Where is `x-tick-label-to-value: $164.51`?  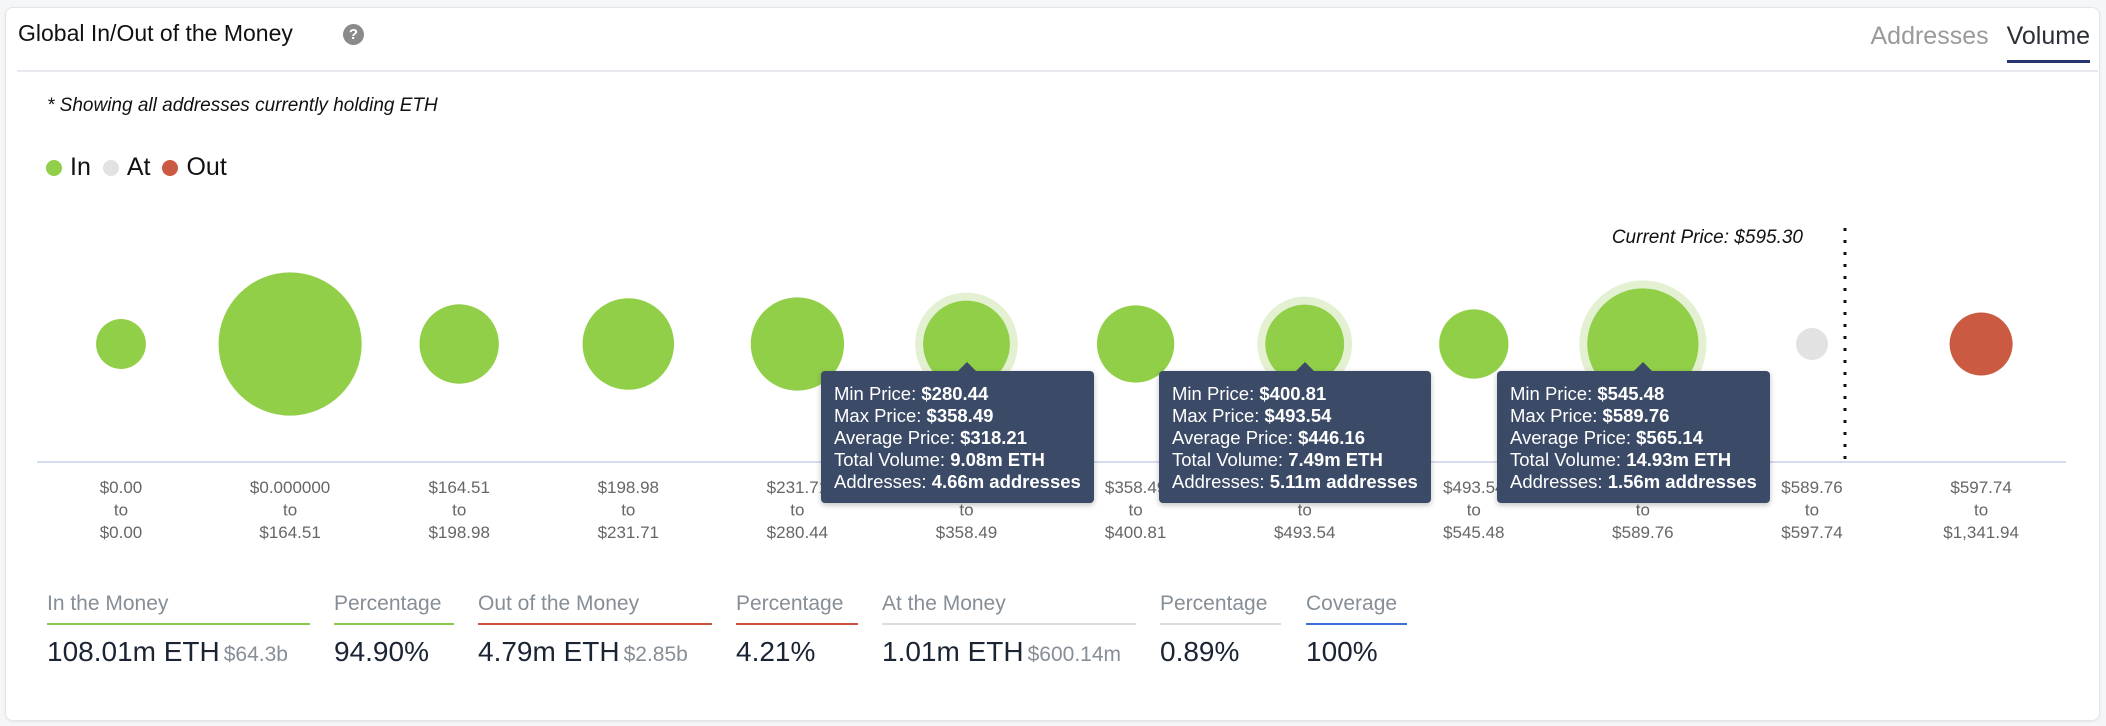
x-tick-label-to-value: $164.51 is located at coordinates (289, 532).